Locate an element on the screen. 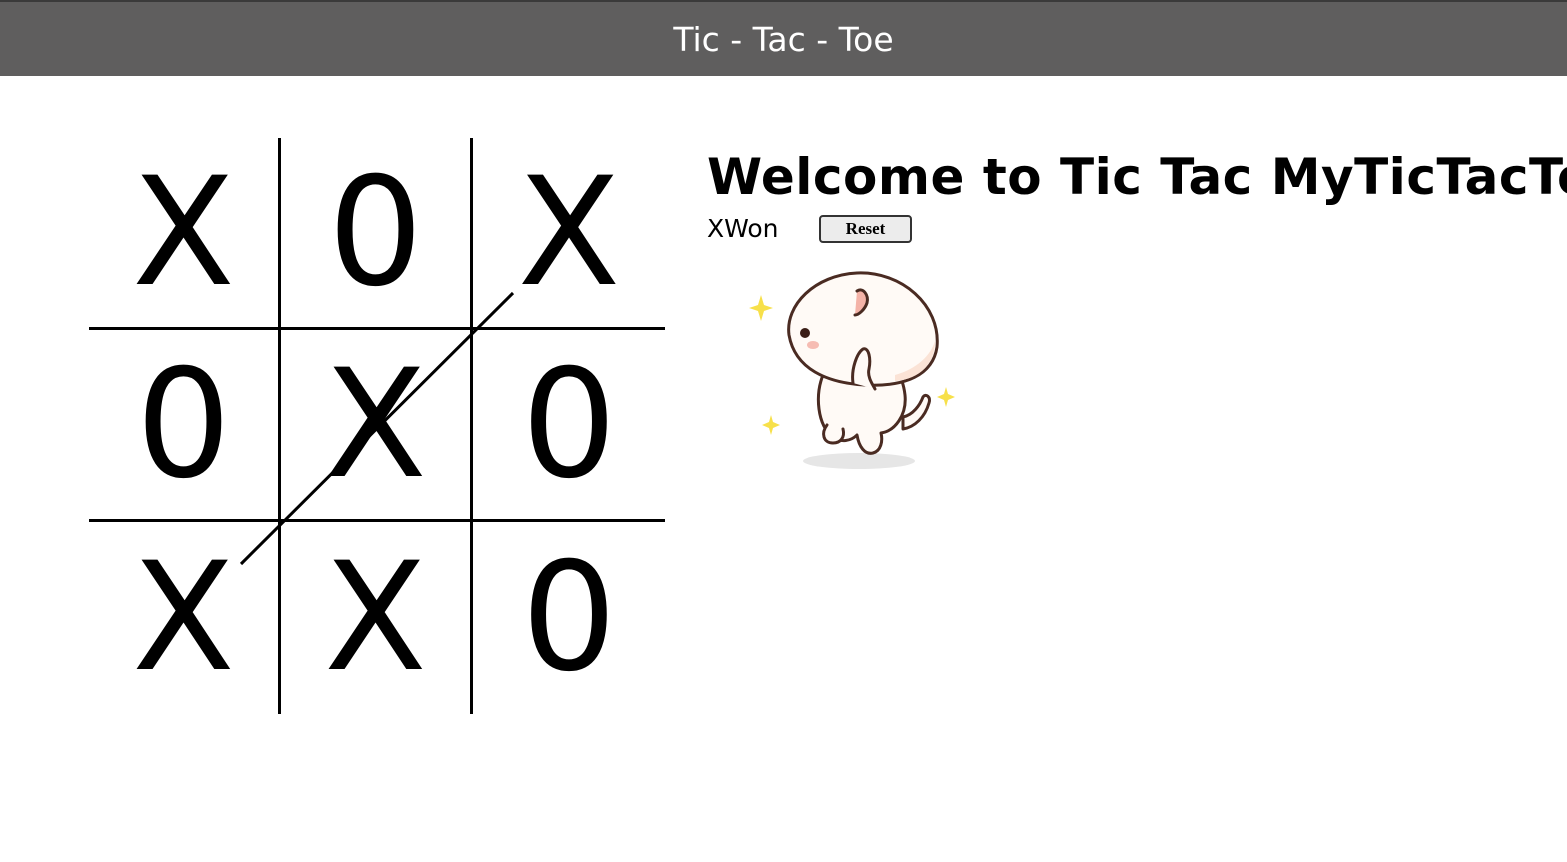  app-title: Tic - Tac - Toe is located at coordinates (783, 39).